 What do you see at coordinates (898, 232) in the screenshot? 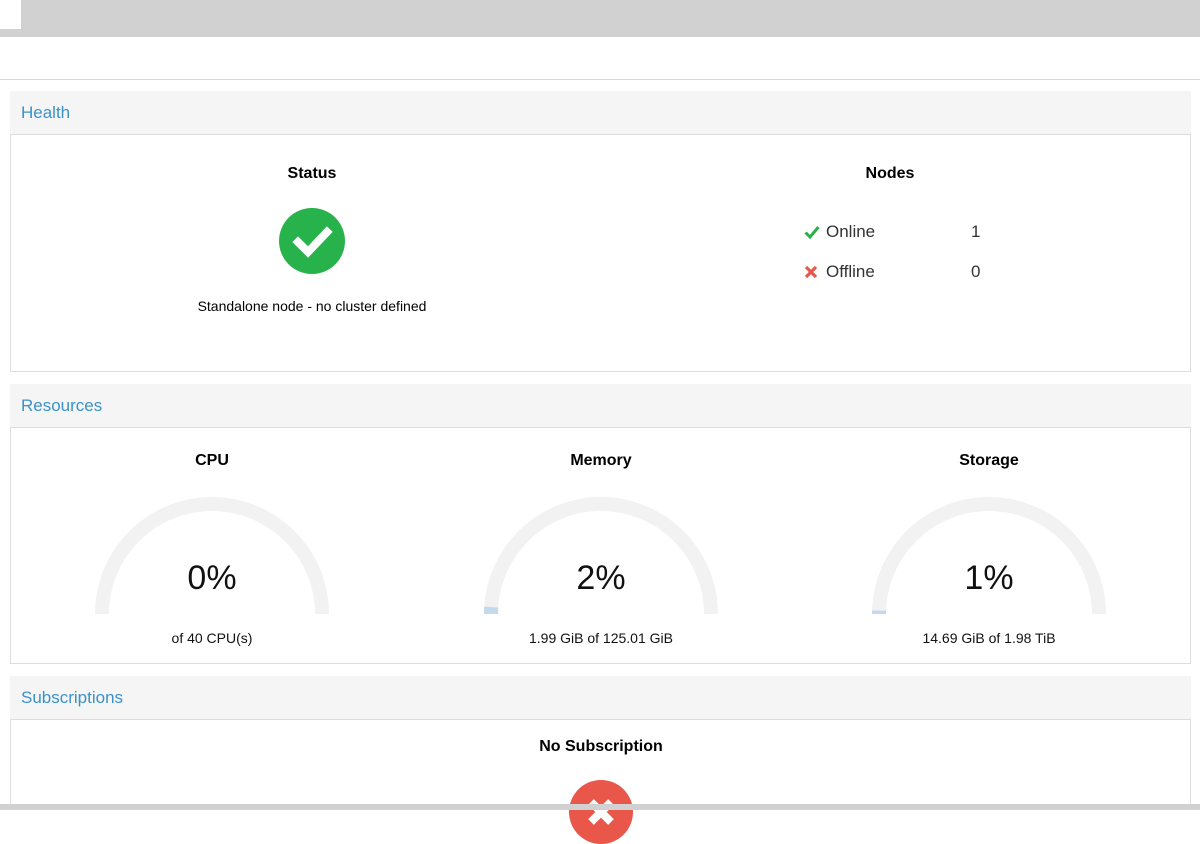
I see `node-label: Online` at bounding box center [898, 232].